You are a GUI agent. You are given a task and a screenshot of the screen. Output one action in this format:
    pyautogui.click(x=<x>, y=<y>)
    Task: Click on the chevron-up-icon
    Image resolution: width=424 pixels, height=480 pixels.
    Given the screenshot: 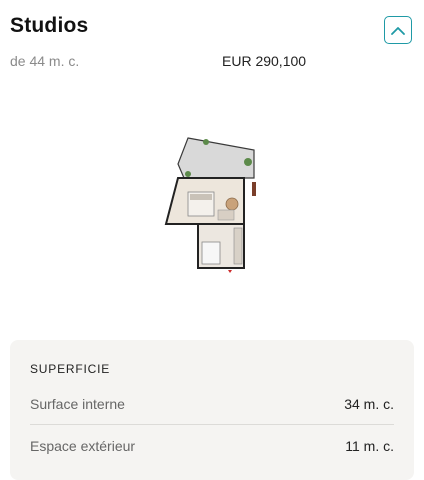 What is the action you would take?
    pyautogui.click(x=398, y=30)
    